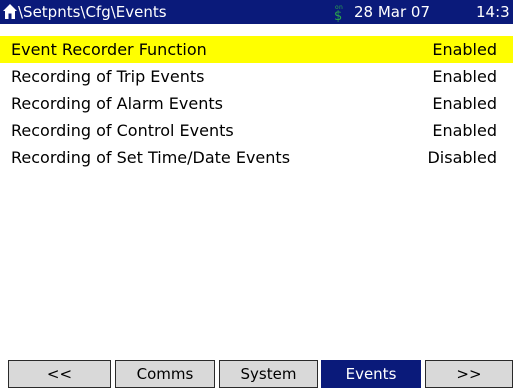 This screenshot has height=388, width=513. Describe the element at coordinates (268, 374) in the screenshot. I see `tab-system: System` at that location.